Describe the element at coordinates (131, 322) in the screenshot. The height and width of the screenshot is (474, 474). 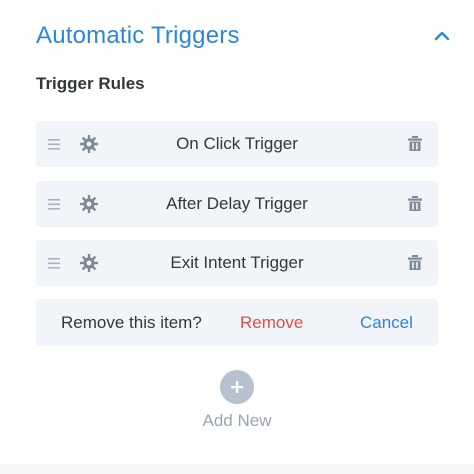
I see `remove-prompt: Remove this item?` at that location.